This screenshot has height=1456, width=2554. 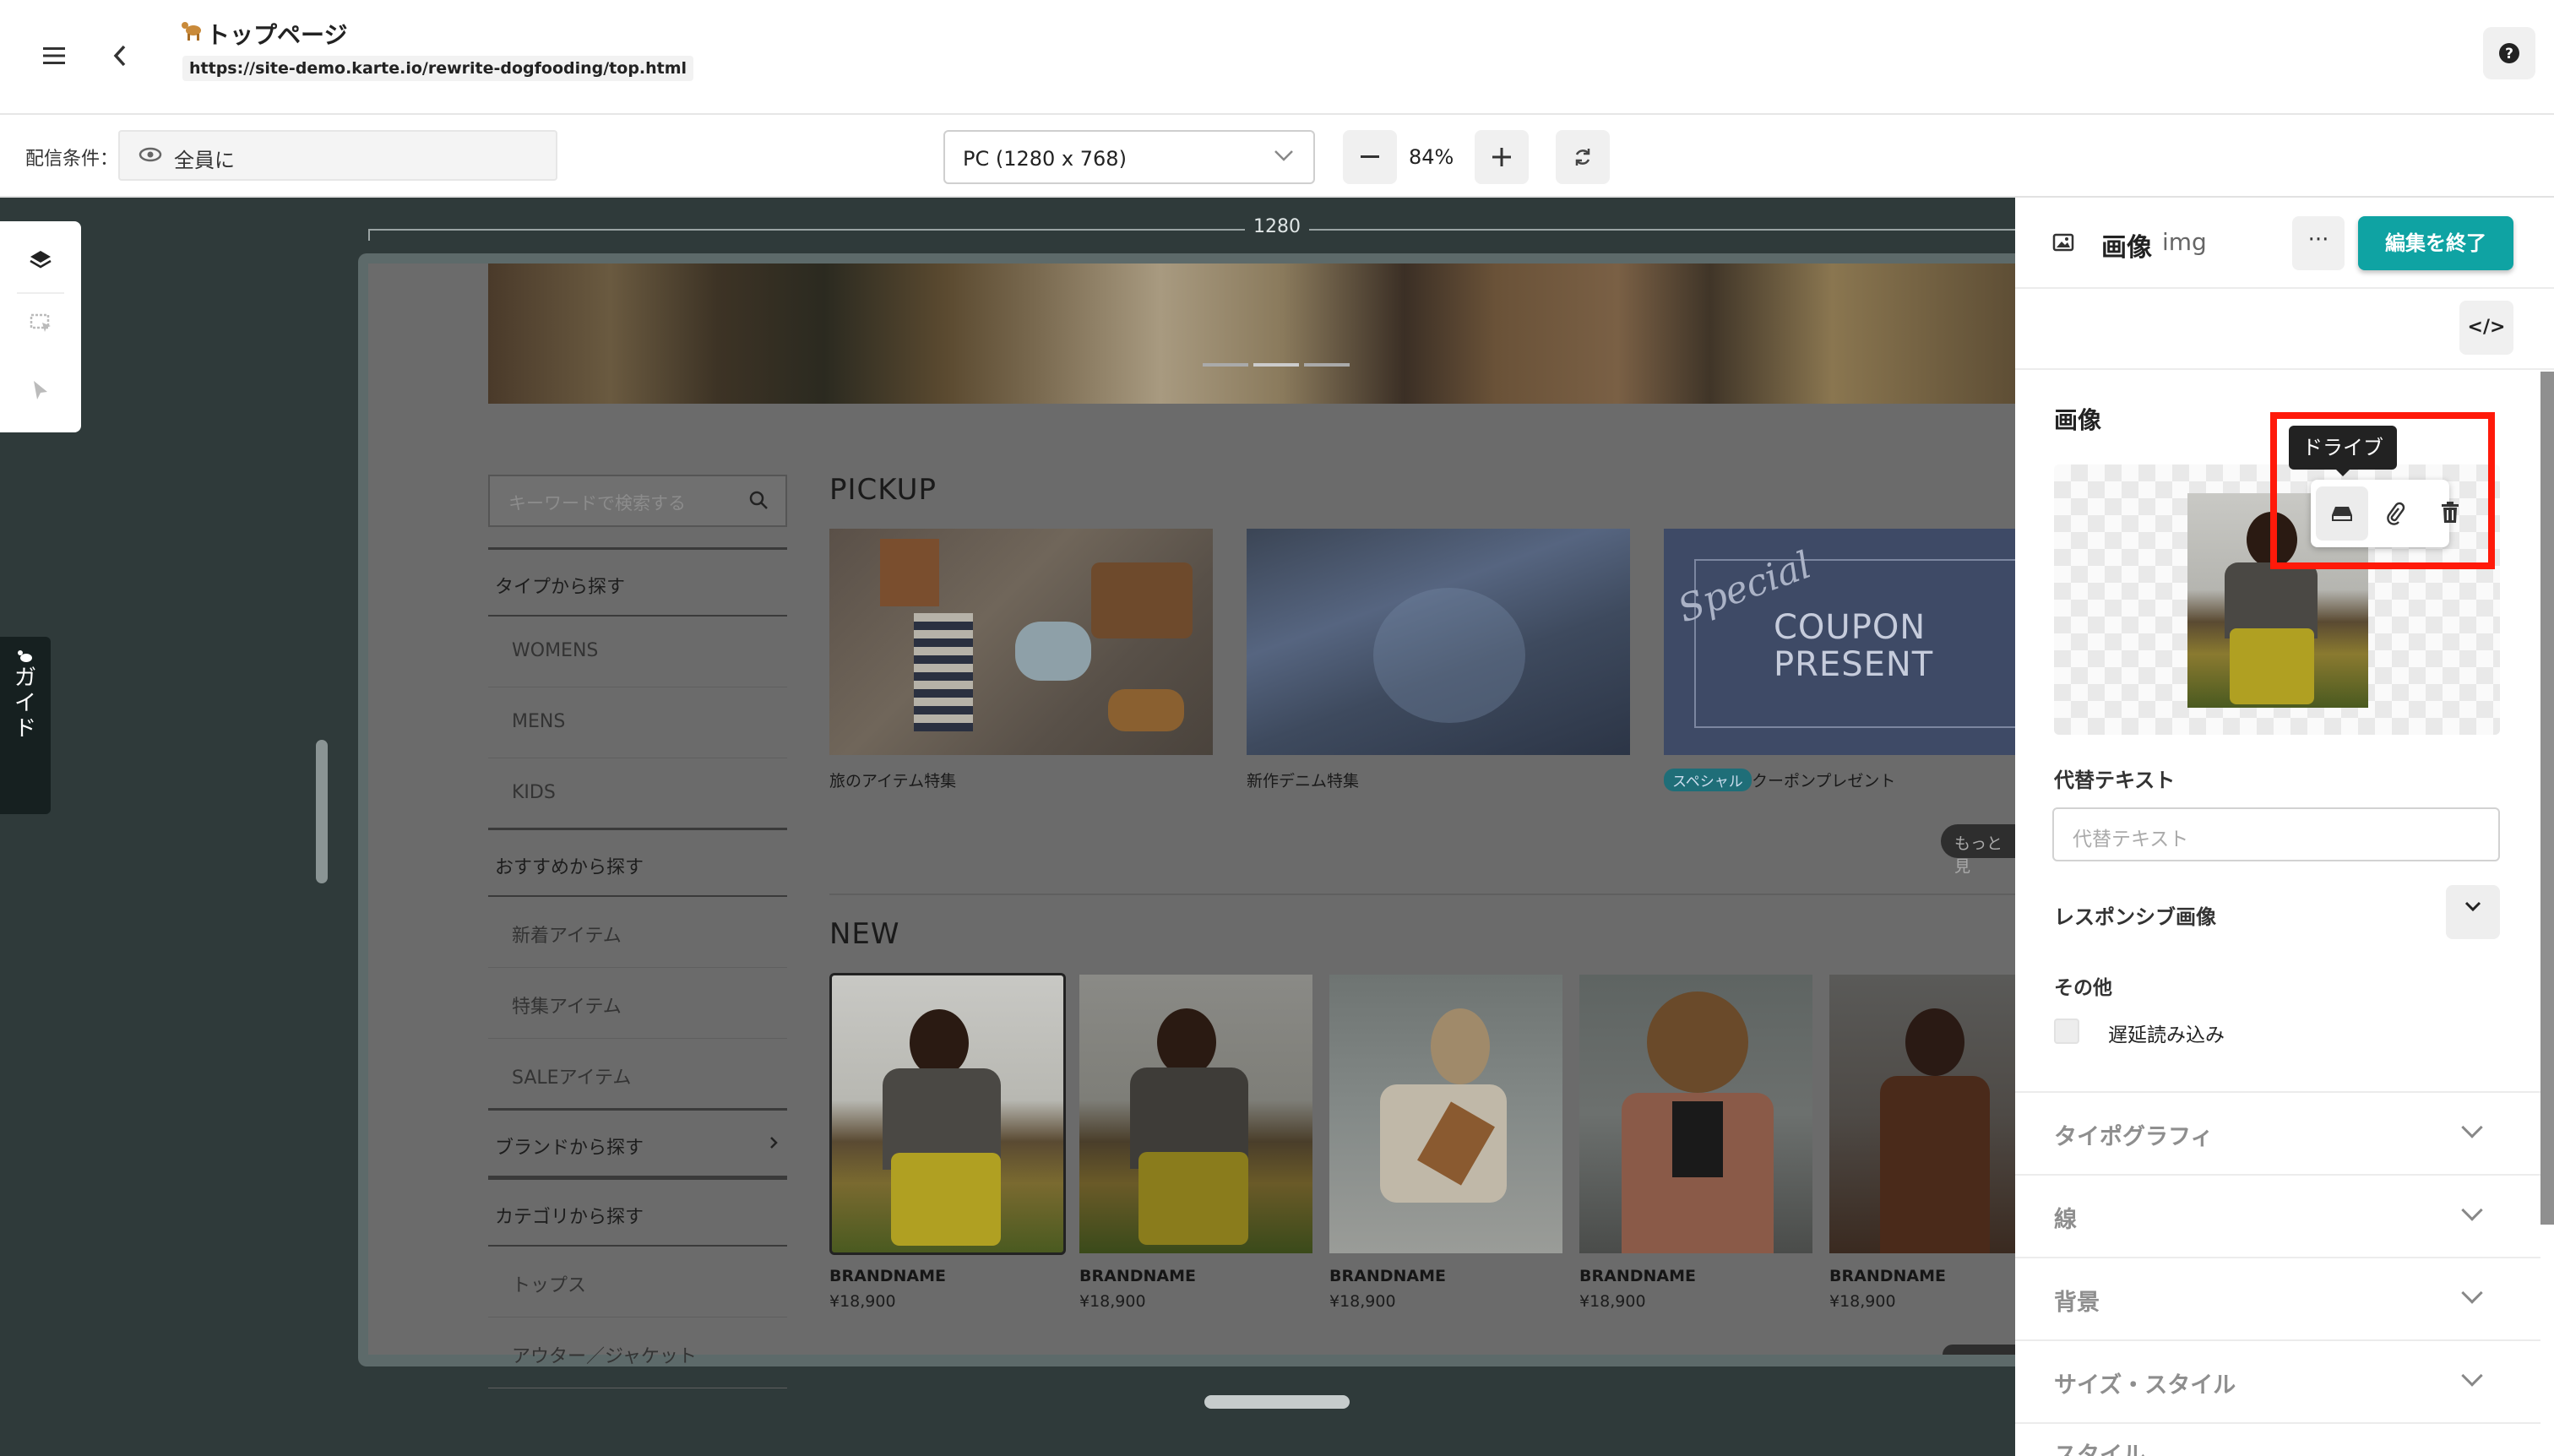 I want to click on nav-heading-recommend: おすすめから探す, so click(x=637, y=862).